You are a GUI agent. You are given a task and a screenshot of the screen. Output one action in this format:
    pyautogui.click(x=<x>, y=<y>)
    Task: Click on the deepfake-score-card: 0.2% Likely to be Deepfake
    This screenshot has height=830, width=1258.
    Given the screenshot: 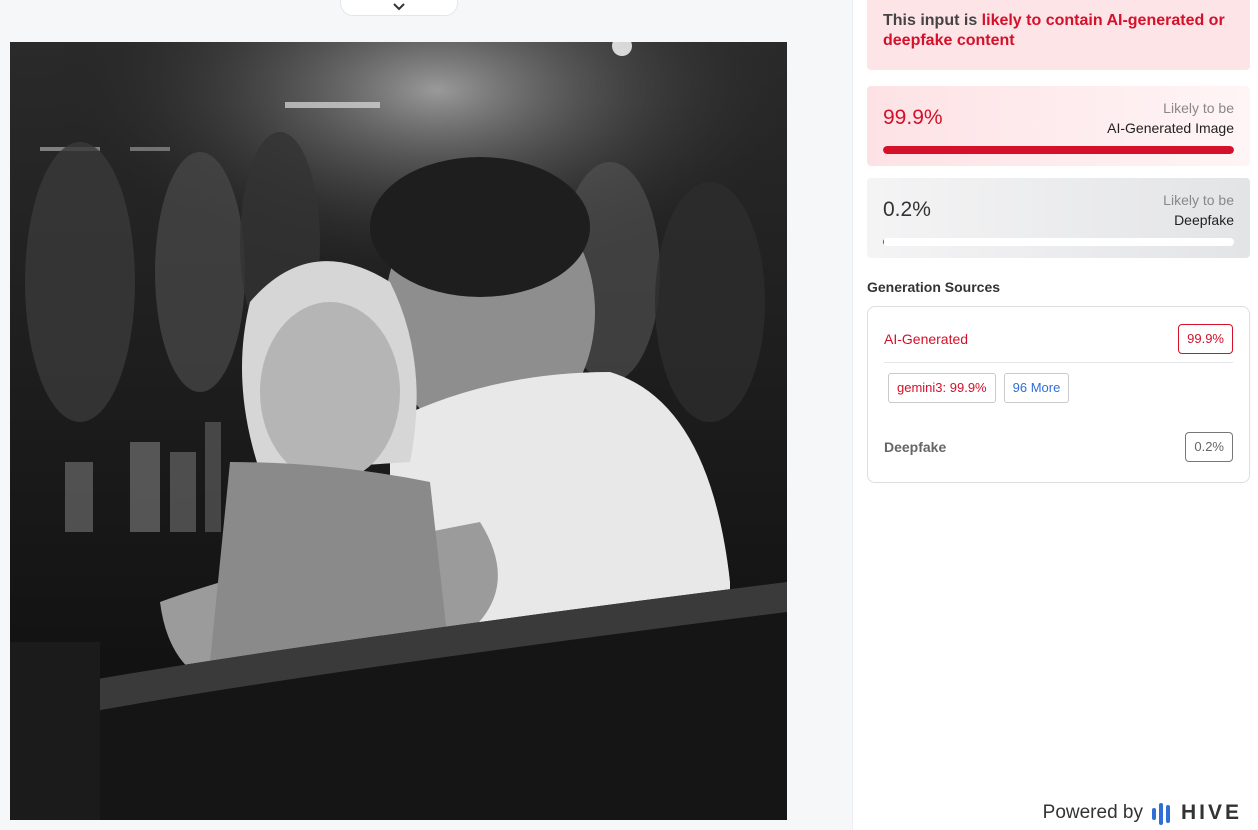 What is the action you would take?
    pyautogui.click(x=1058, y=218)
    